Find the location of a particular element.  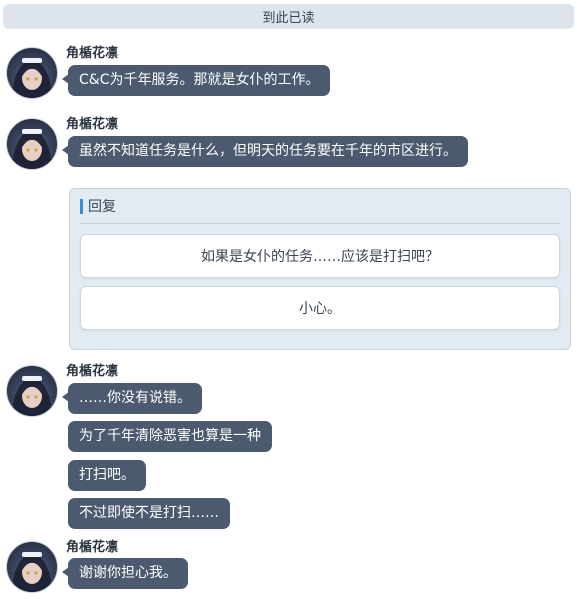

message-group: 角楯花凛 虽然不知道任务是什么，但明天的任务要在千年的市区进行。 is located at coordinates (288, 143).